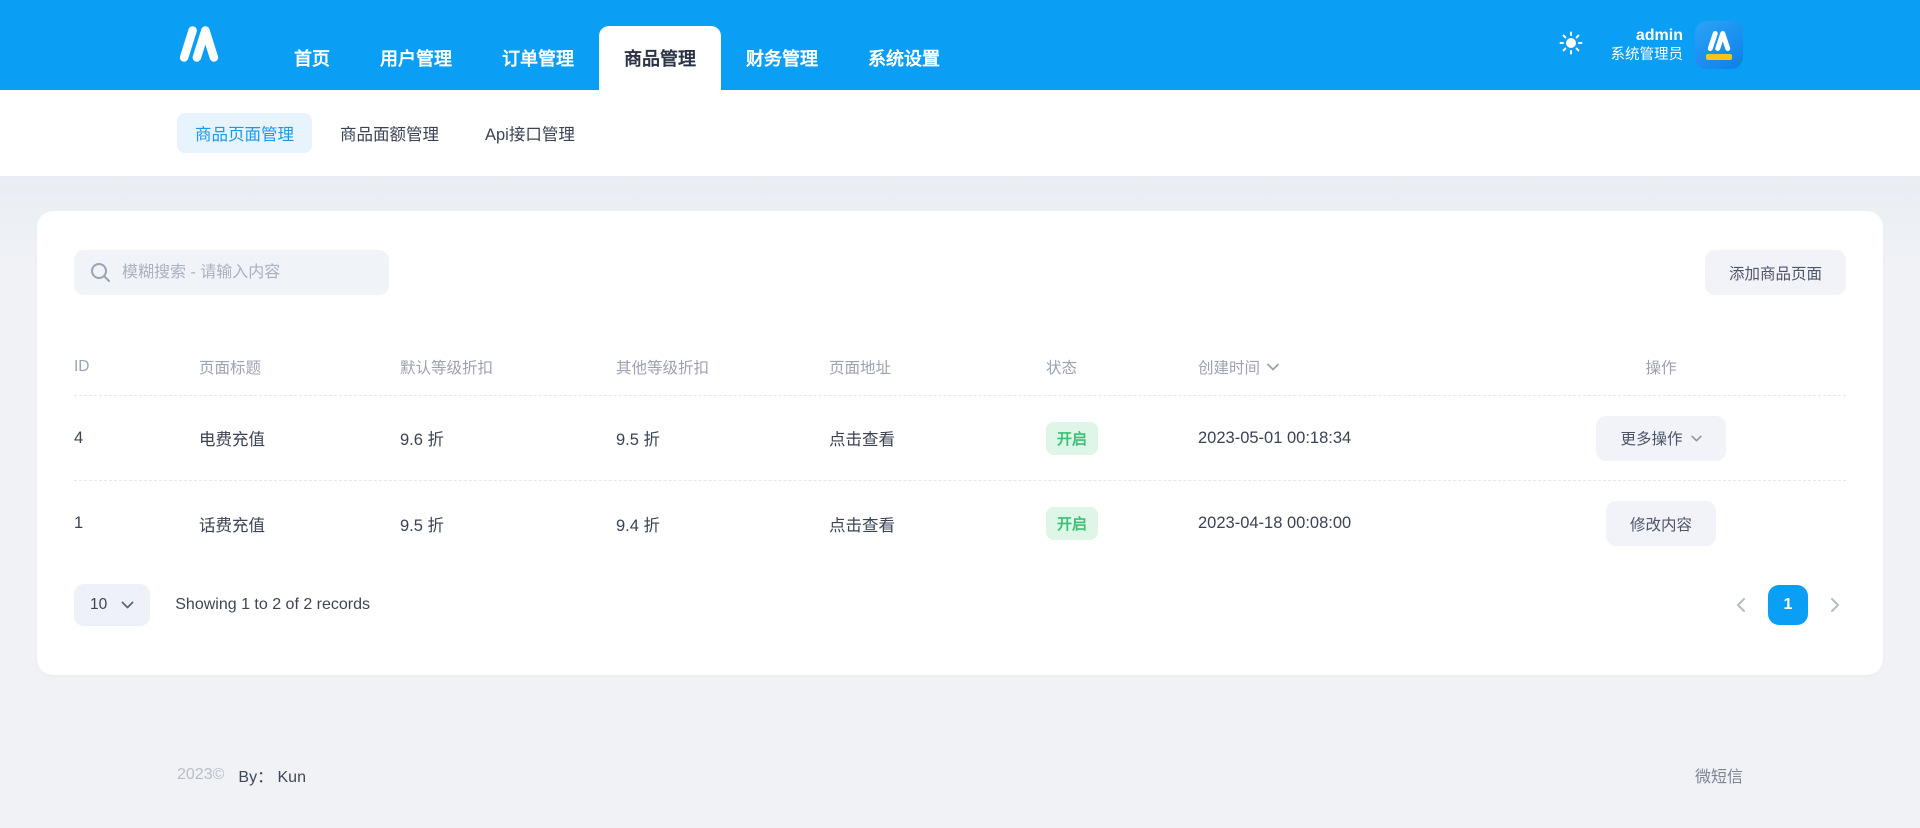  What do you see at coordinates (1719, 40) in the screenshot?
I see `avatar-logo-icon` at bounding box center [1719, 40].